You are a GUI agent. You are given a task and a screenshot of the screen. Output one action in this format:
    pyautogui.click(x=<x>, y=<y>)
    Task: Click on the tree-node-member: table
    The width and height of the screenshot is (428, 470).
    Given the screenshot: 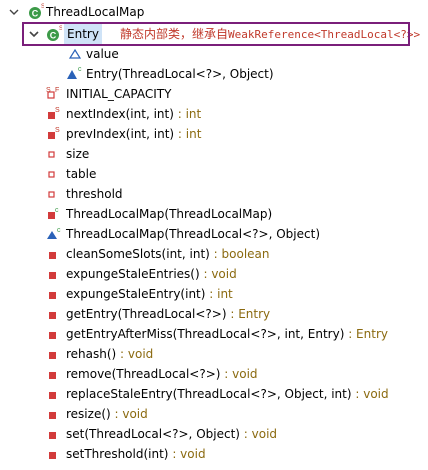 What is the action you would take?
    pyautogui.click(x=214, y=174)
    